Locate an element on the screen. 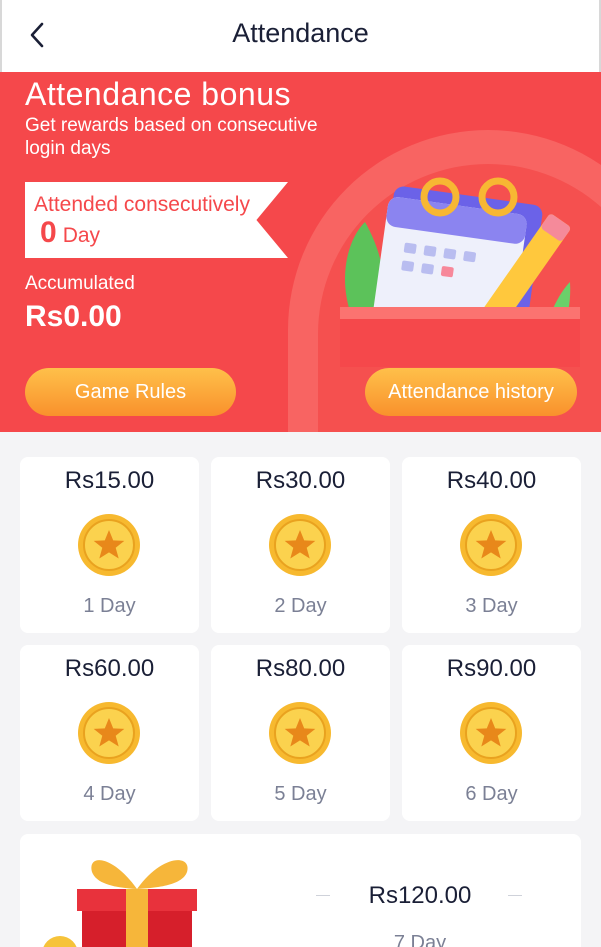 The image size is (601, 947). reward-day: 5 Day is located at coordinates (300, 794).